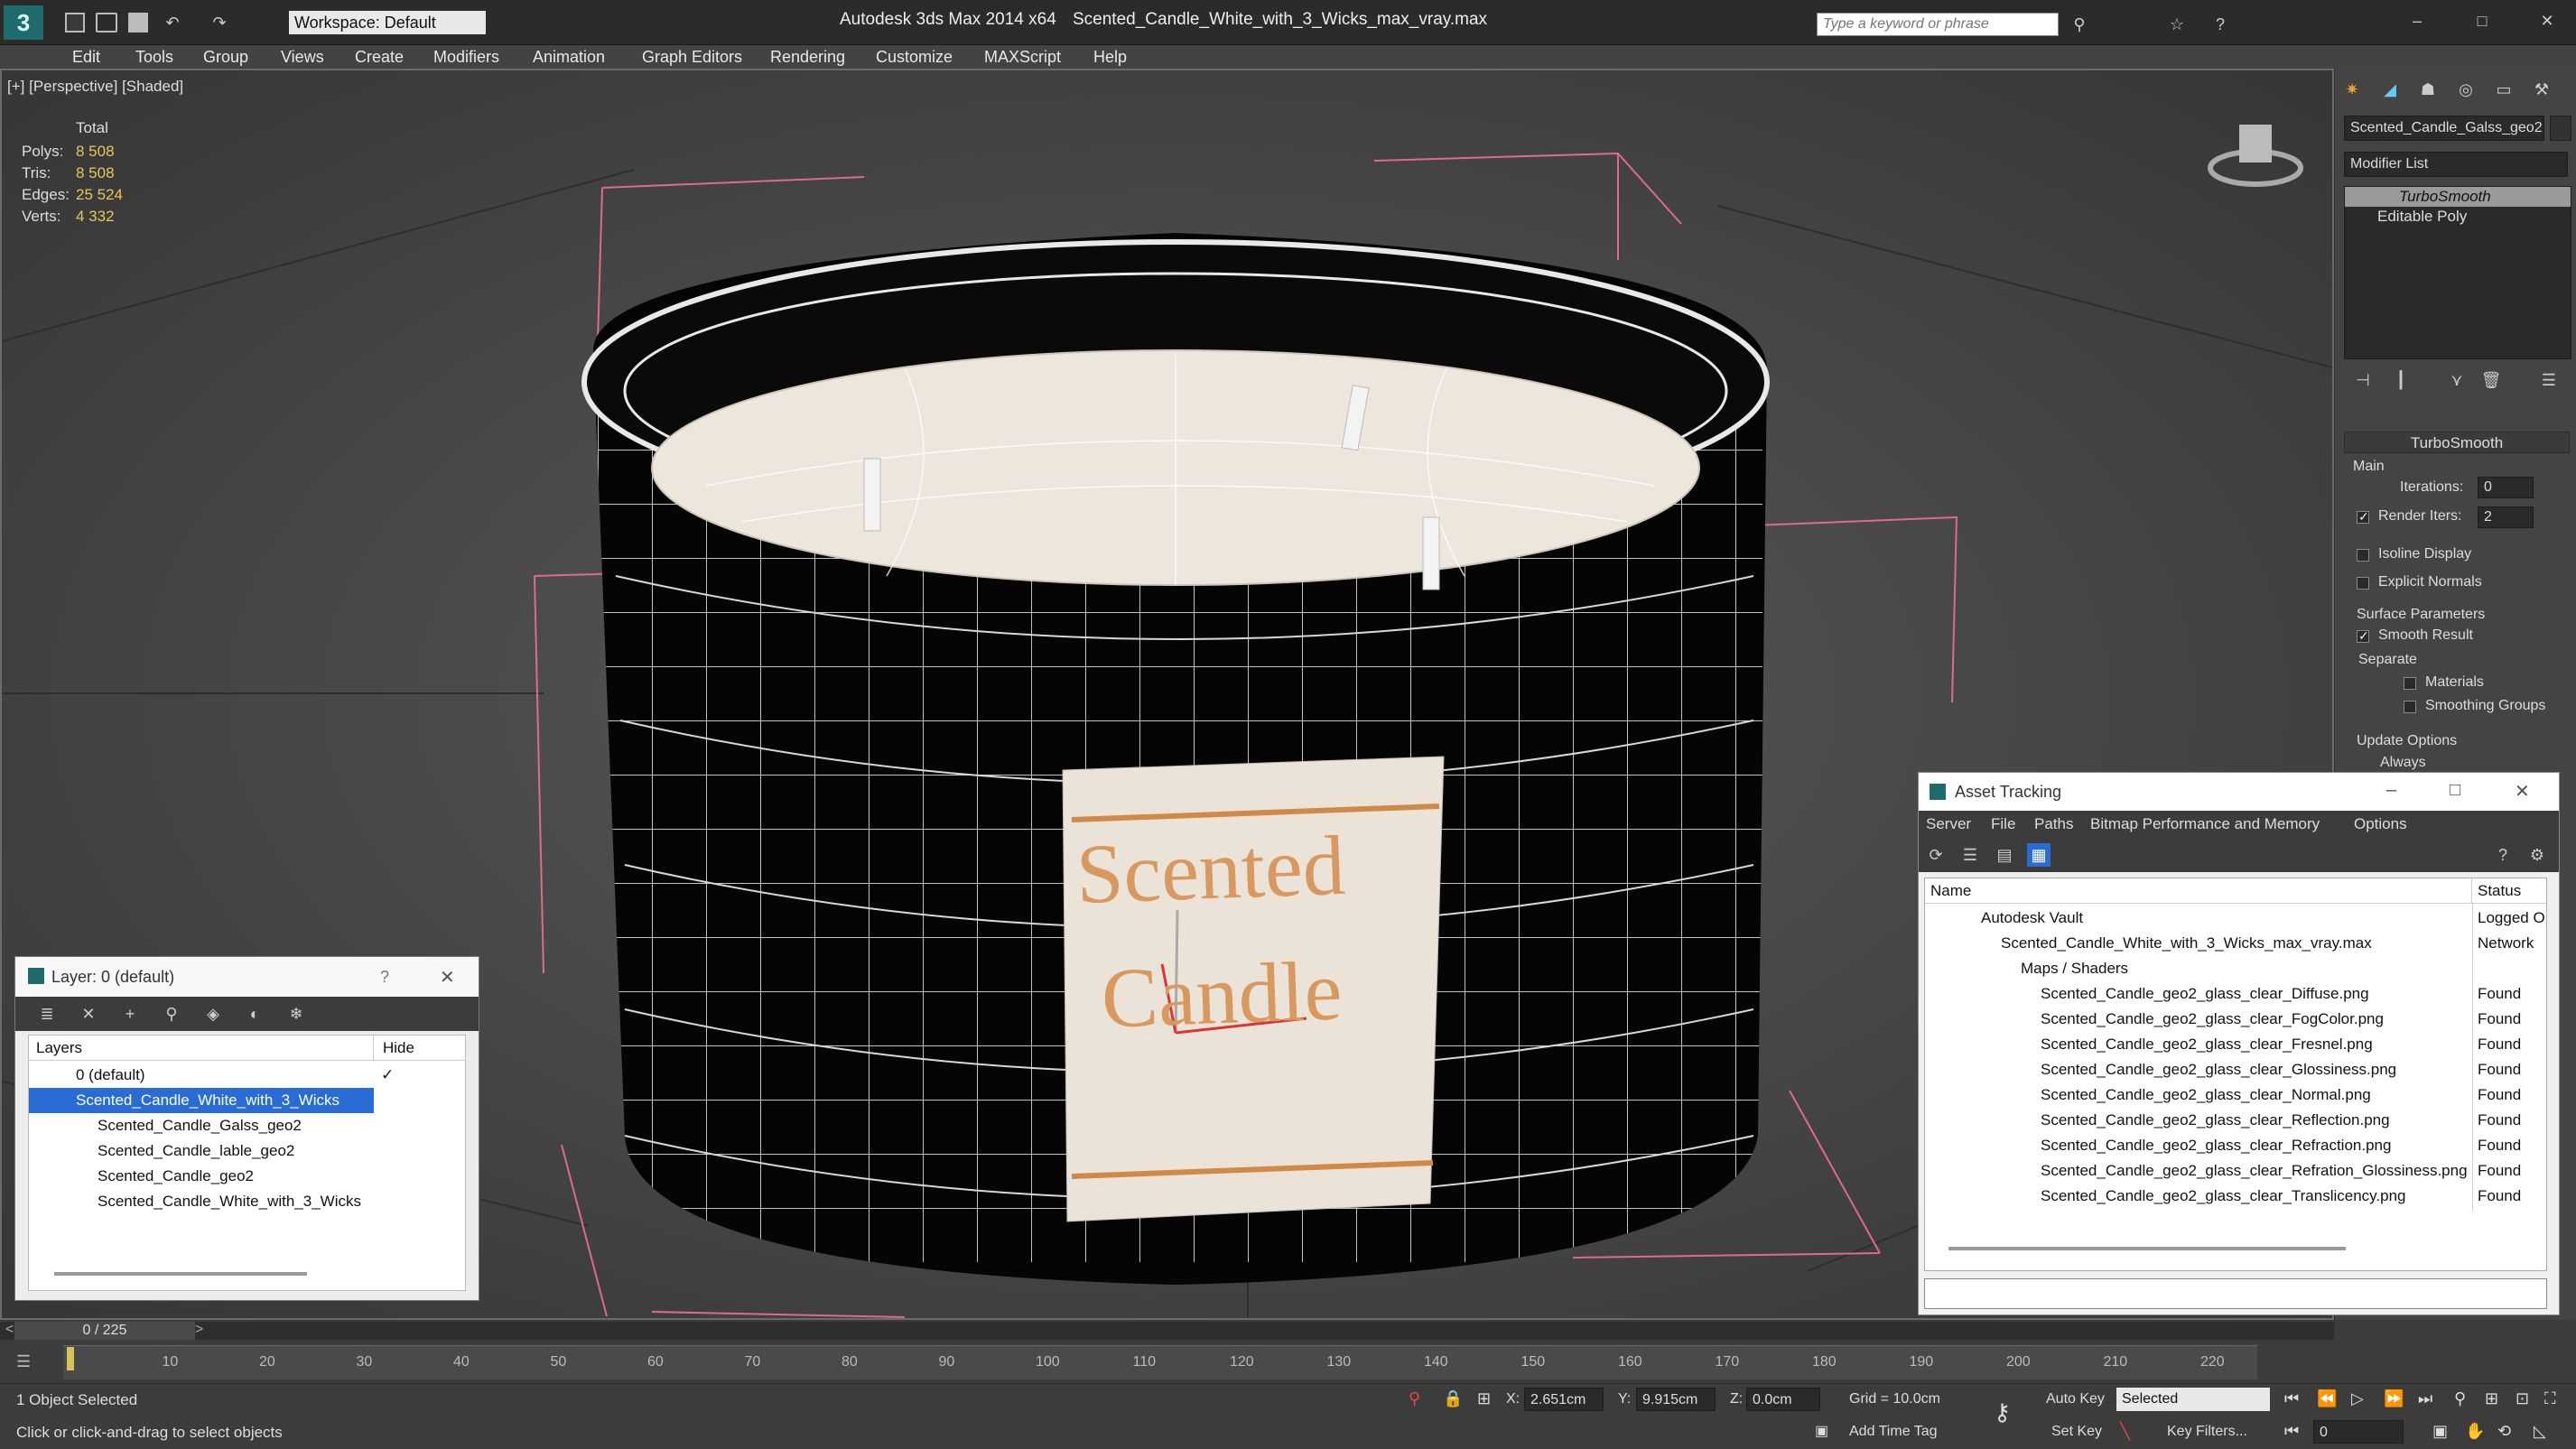 Image resolution: width=2576 pixels, height=1449 pixels. I want to click on smoothing-groups-checkbox, so click(2410, 707).